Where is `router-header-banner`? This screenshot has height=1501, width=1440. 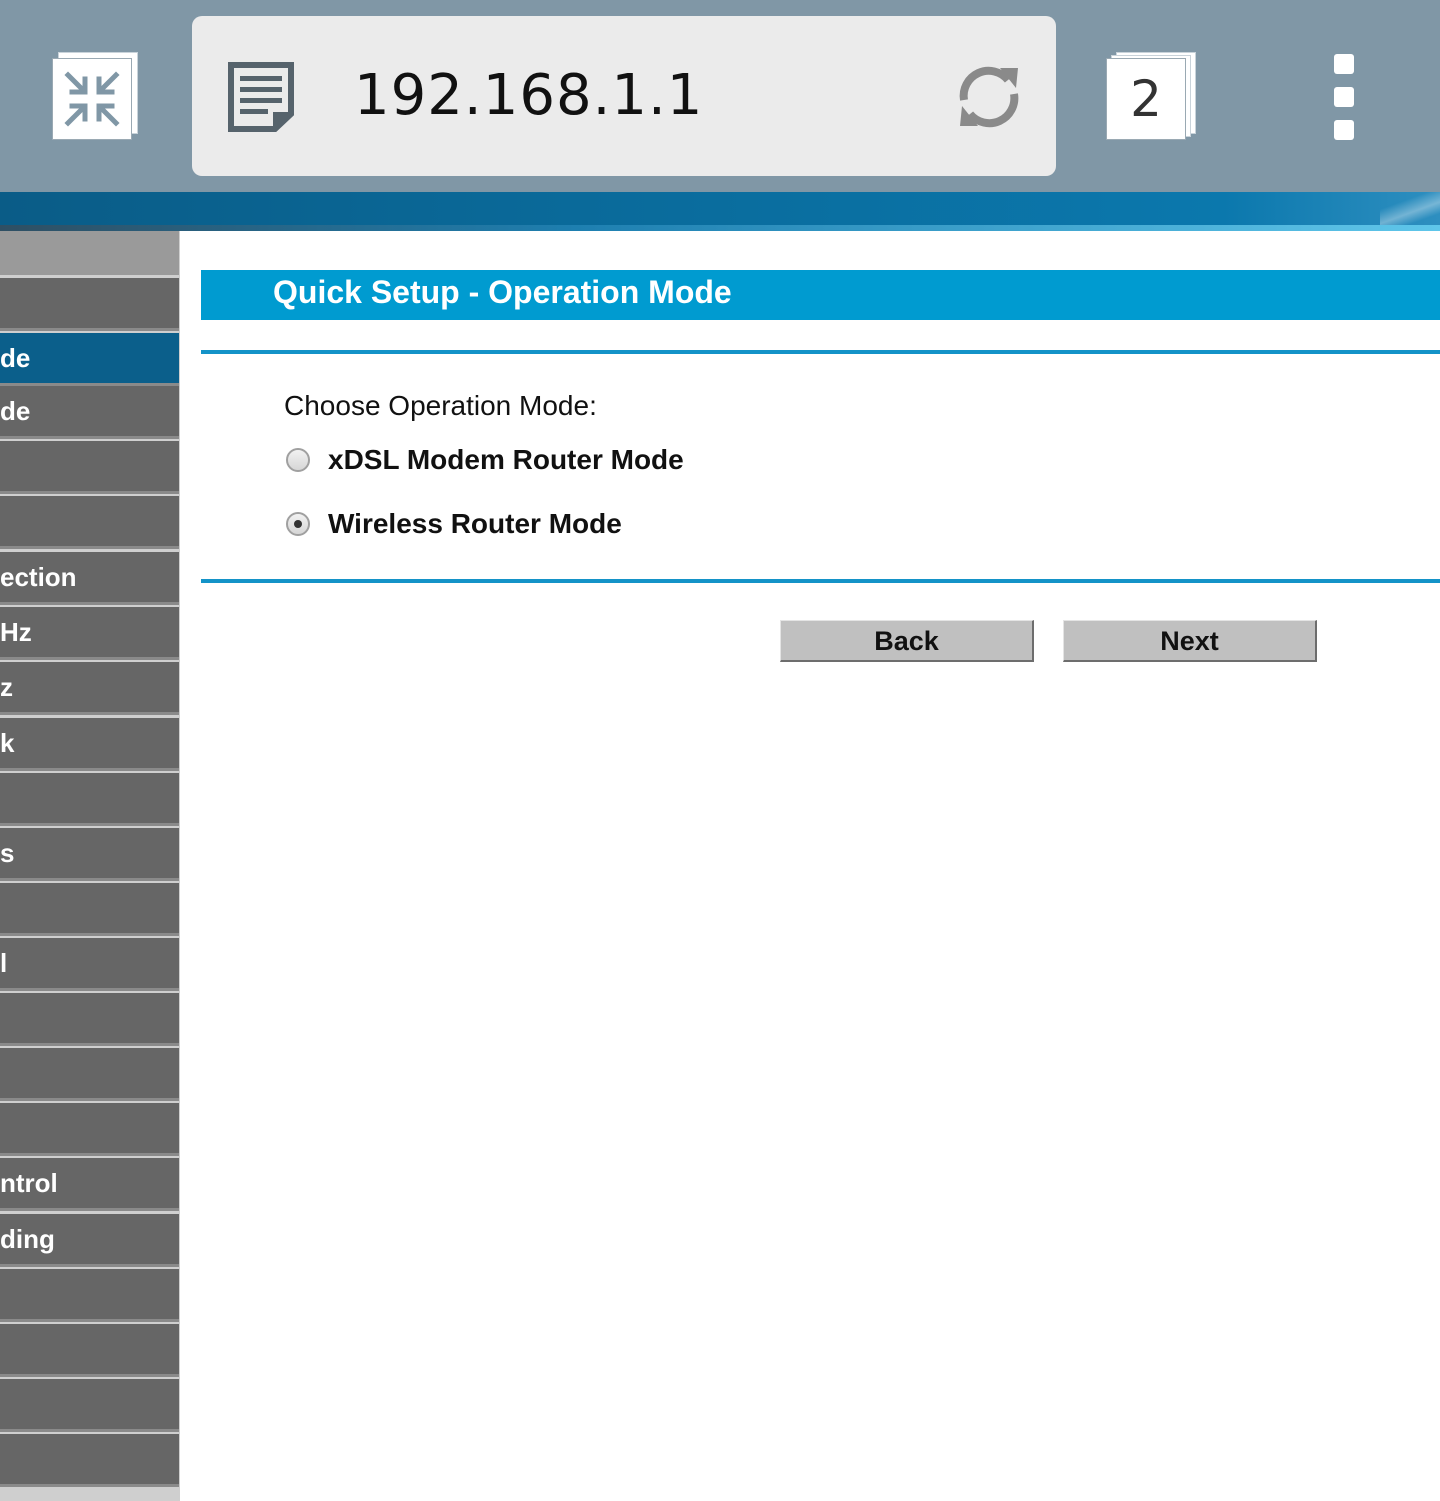 router-header-banner is located at coordinates (720, 210).